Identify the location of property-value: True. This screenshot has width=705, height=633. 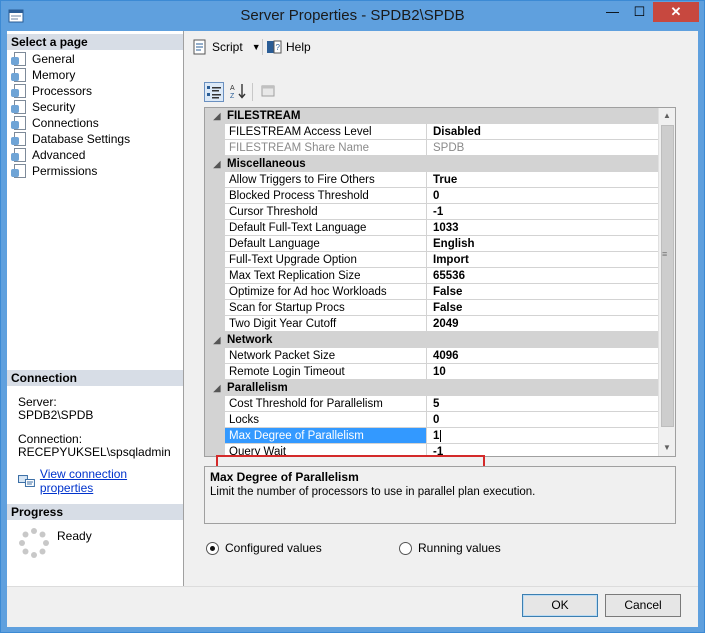
(543, 180).